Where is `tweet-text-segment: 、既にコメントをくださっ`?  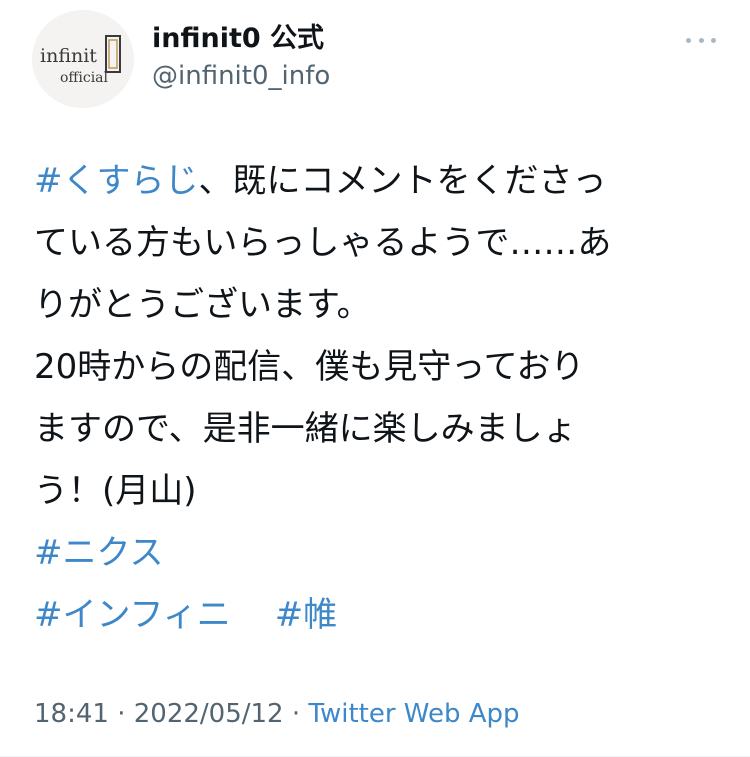 tweet-text-segment: 、既にコメントをくださっ is located at coordinates (402, 181).